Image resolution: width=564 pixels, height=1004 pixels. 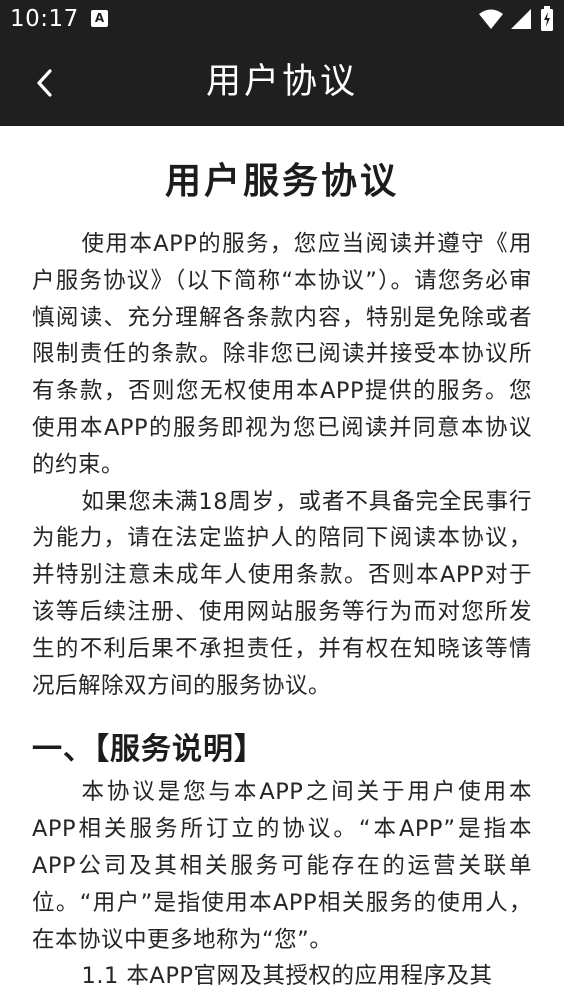 What do you see at coordinates (521, 19) in the screenshot?
I see `signal-icon` at bounding box center [521, 19].